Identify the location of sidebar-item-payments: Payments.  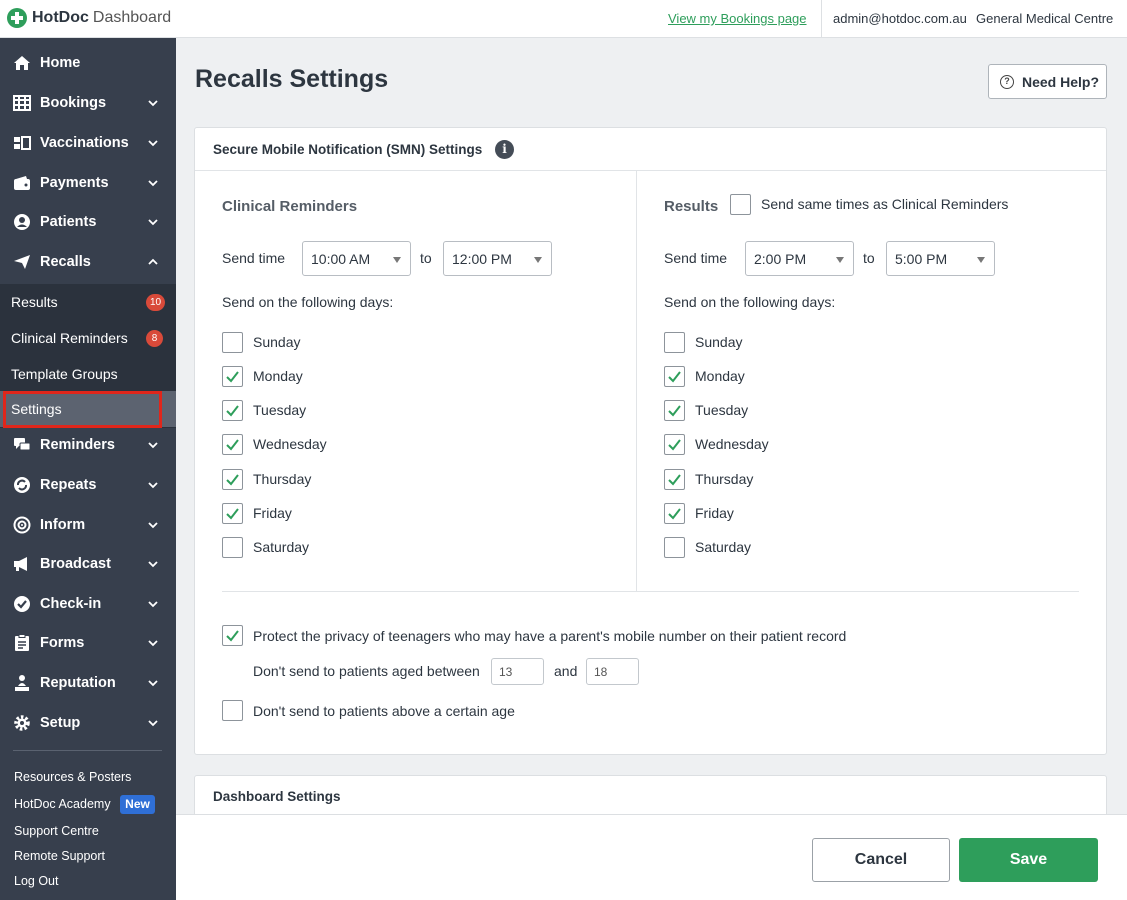
(88, 183).